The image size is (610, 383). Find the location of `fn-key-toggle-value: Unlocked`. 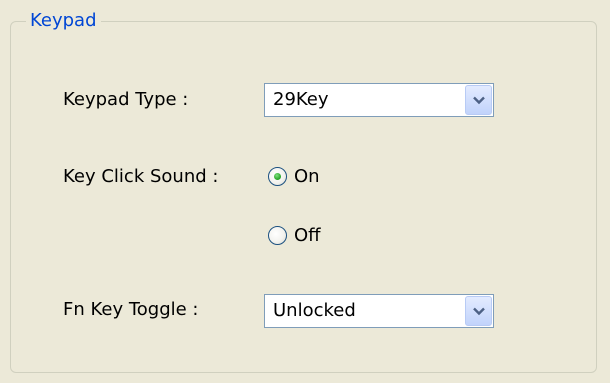

fn-key-toggle-value: Unlocked is located at coordinates (314, 310).